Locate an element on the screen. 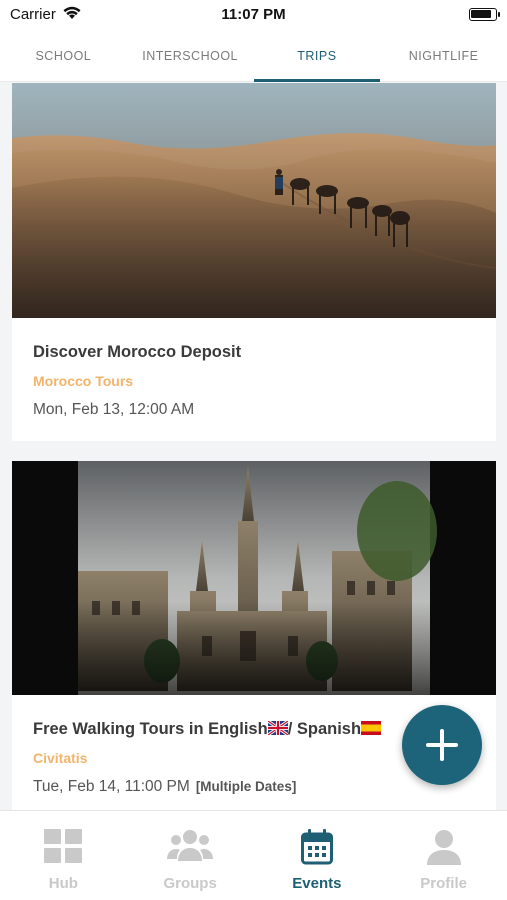 The image size is (507, 900). event-date: Tue, Feb 14, 11:00 PM [Multiple Dates] is located at coordinates (164, 787).